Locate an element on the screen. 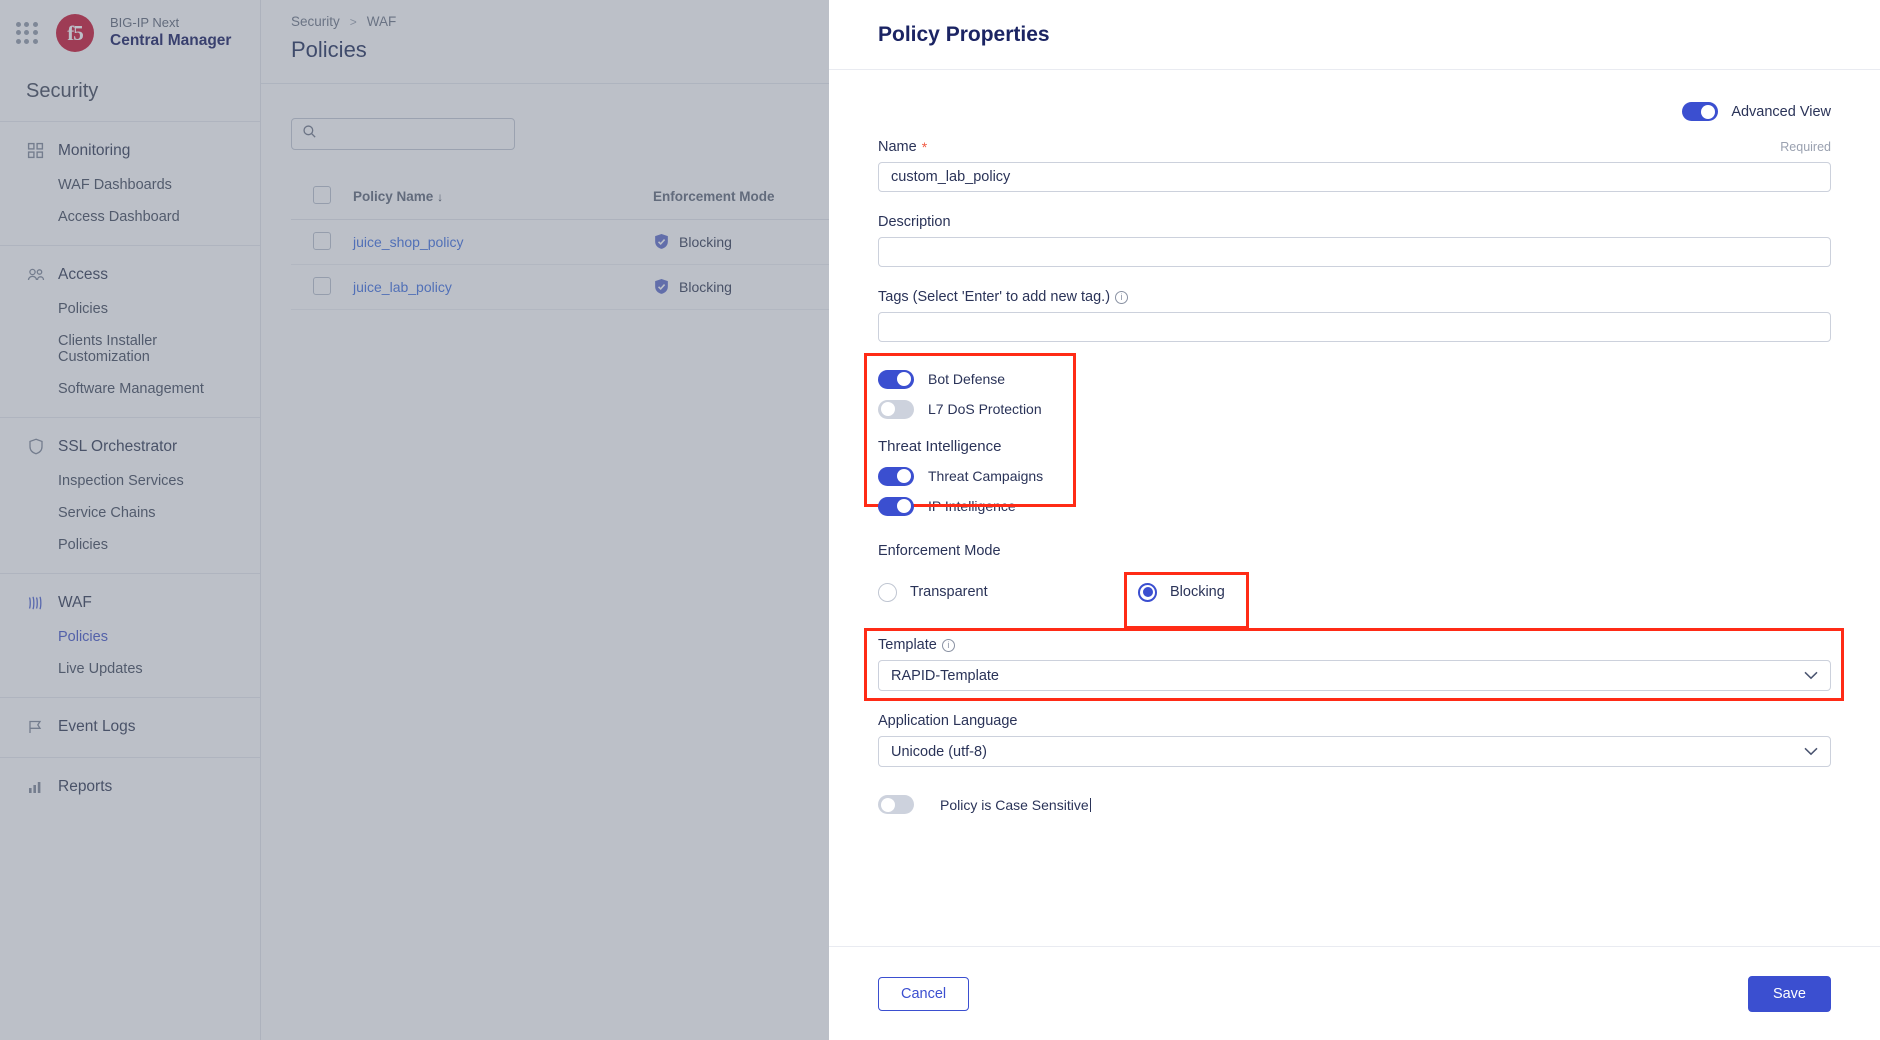  application-language-group: Application Language Unicode (utf-8) is located at coordinates (1354, 740).